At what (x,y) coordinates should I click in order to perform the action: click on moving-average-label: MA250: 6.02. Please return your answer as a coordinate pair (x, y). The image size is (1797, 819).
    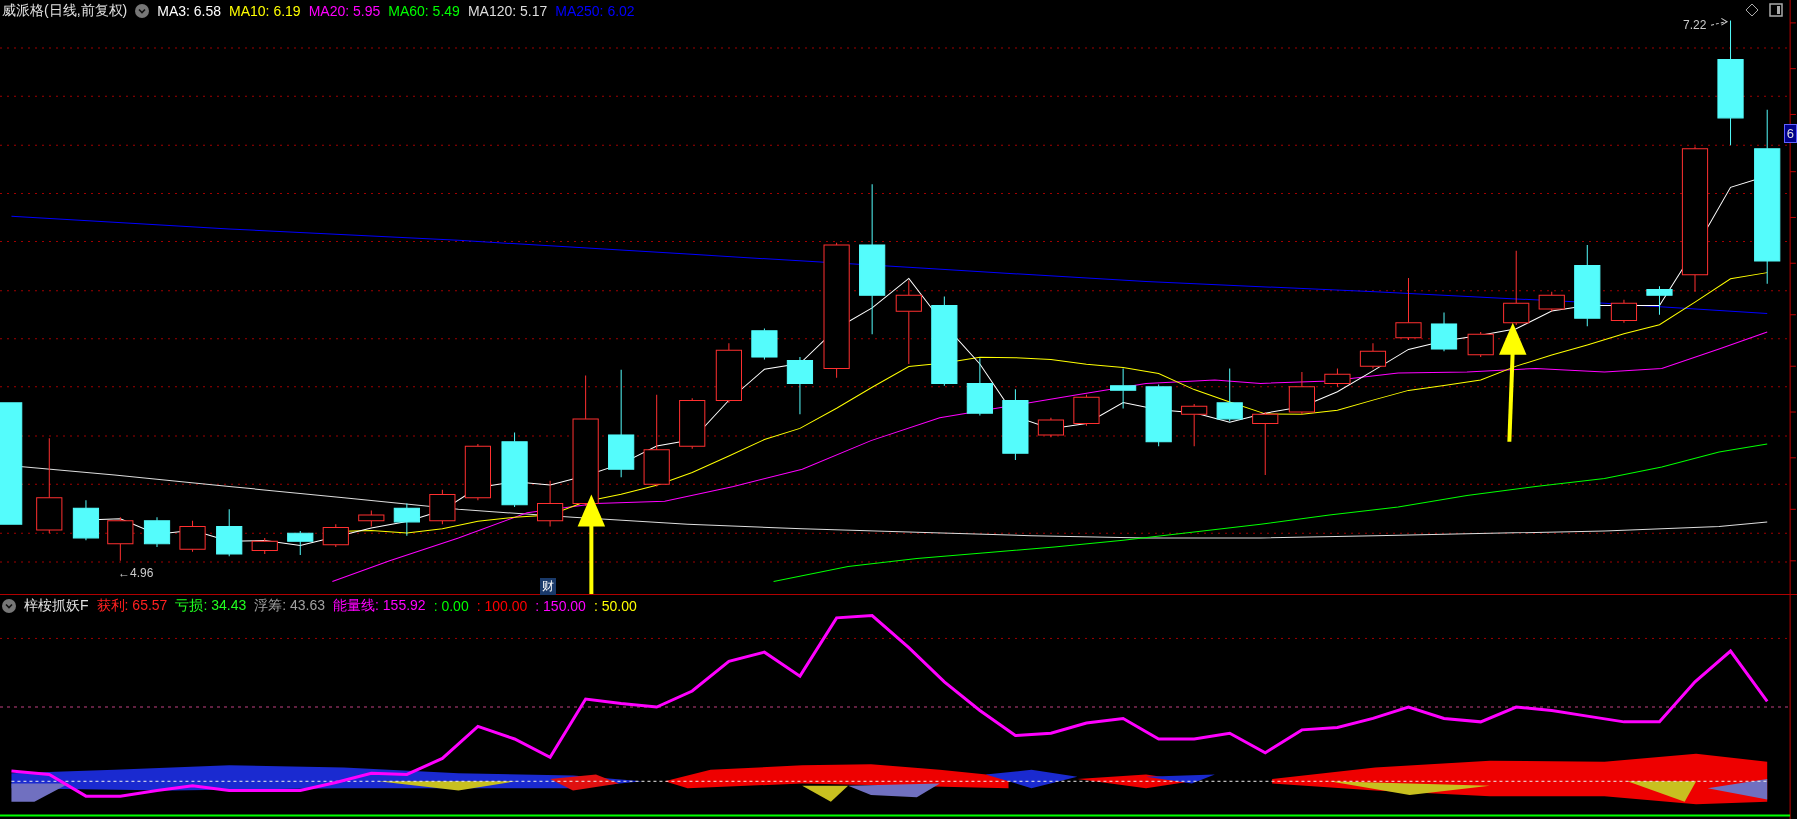
    Looking at the image, I should click on (595, 11).